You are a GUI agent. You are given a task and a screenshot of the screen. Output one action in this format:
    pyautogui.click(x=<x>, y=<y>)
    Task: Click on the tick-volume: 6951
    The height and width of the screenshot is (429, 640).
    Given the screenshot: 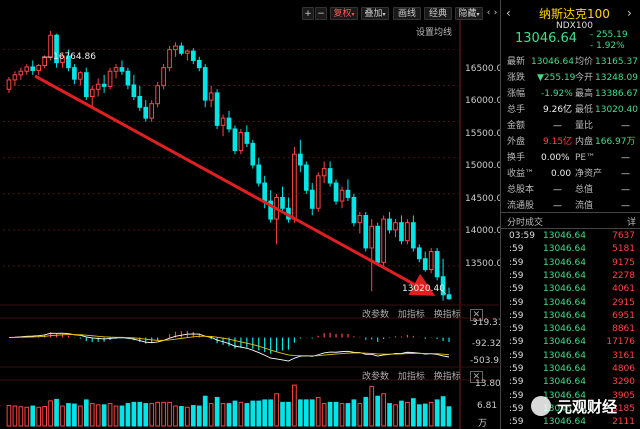 What is the action you would take?
    pyautogui.click(x=623, y=315)
    